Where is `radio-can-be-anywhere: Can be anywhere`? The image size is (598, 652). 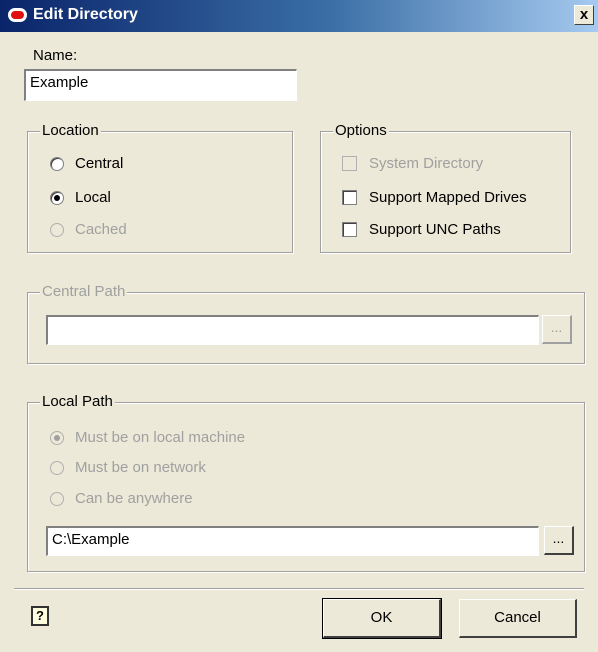 radio-can-be-anywhere: Can be anywhere is located at coordinates (121, 498).